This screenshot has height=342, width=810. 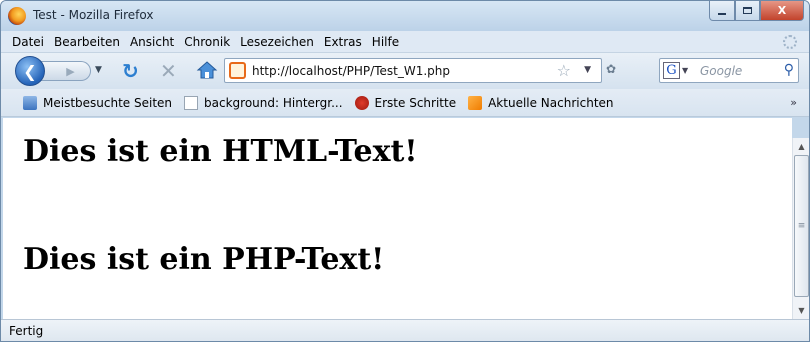 I want to click on bookmark-aktuelle-nachrichten: Aktuelle Nachrichten, so click(x=541, y=102).